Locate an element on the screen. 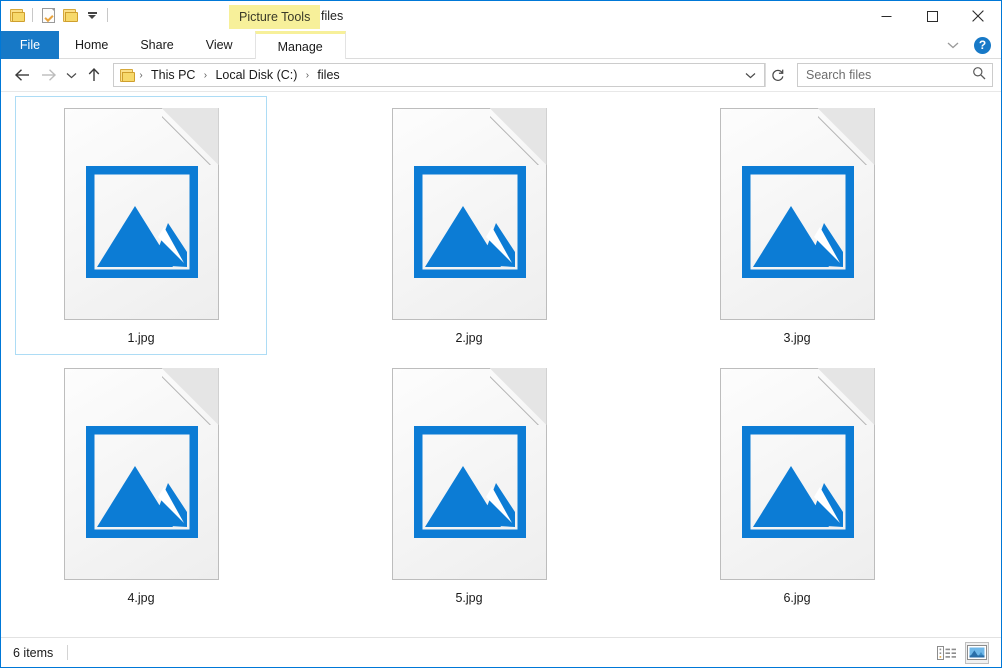 The image size is (1002, 668). window-controls is located at coordinates (932, 16).